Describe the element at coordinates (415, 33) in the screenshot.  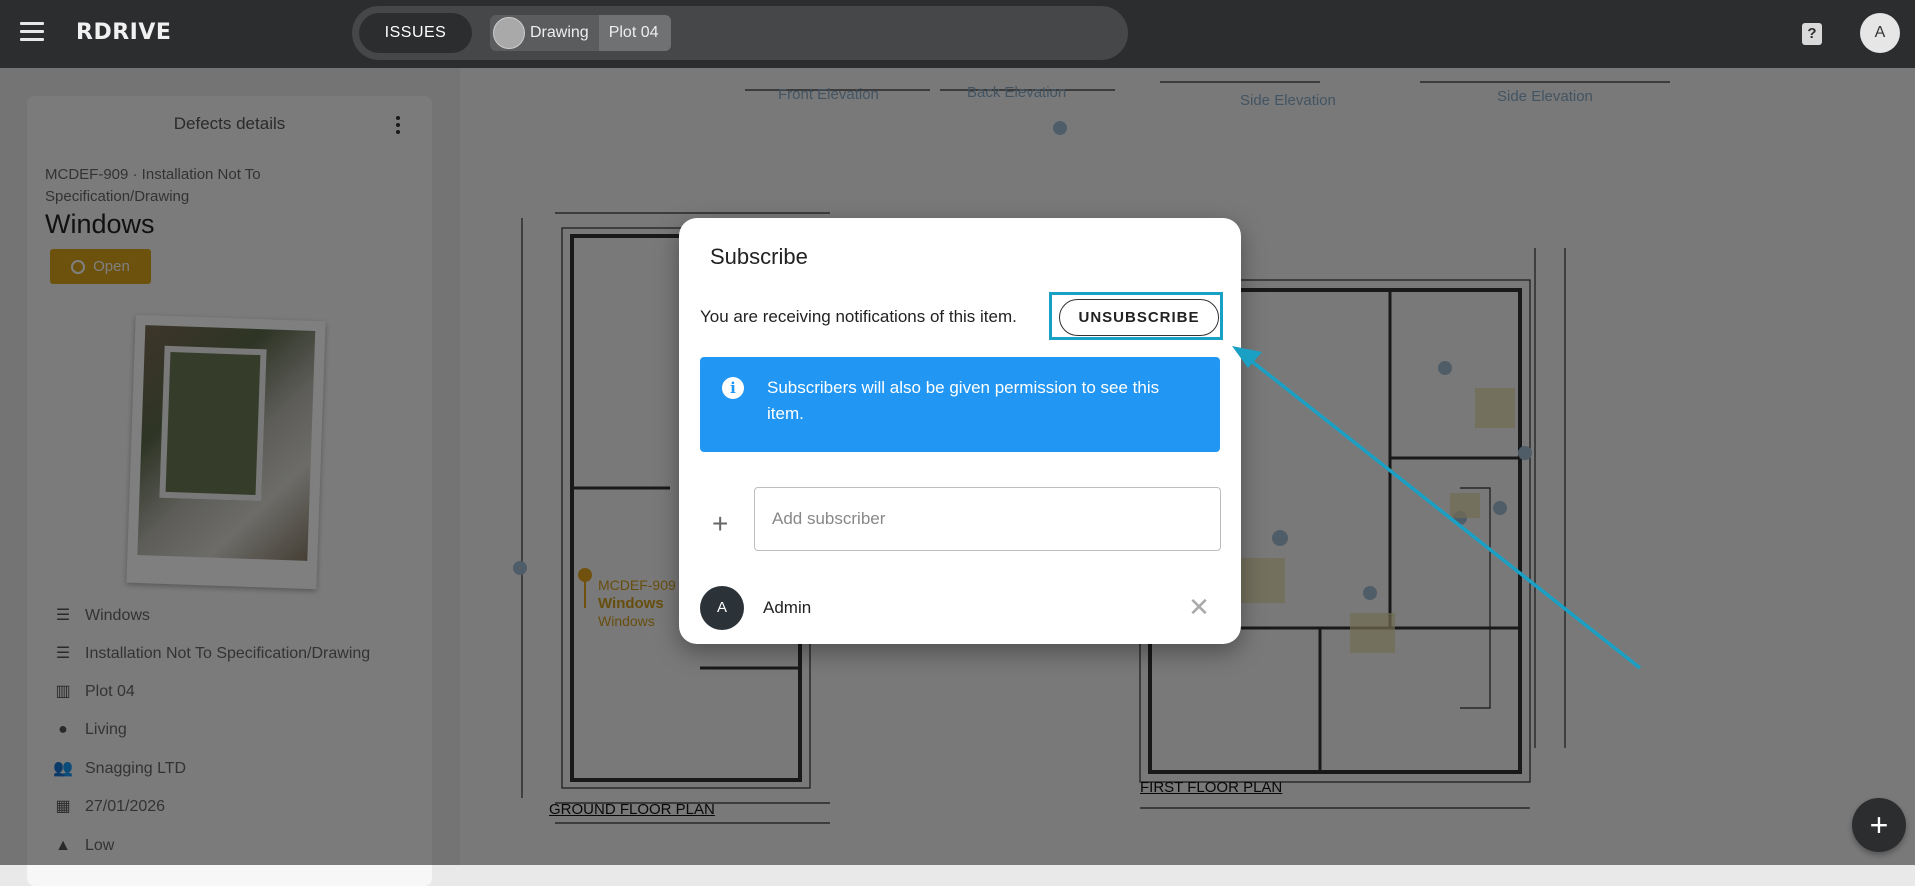
I see `issues-button: ISSUES` at that location.